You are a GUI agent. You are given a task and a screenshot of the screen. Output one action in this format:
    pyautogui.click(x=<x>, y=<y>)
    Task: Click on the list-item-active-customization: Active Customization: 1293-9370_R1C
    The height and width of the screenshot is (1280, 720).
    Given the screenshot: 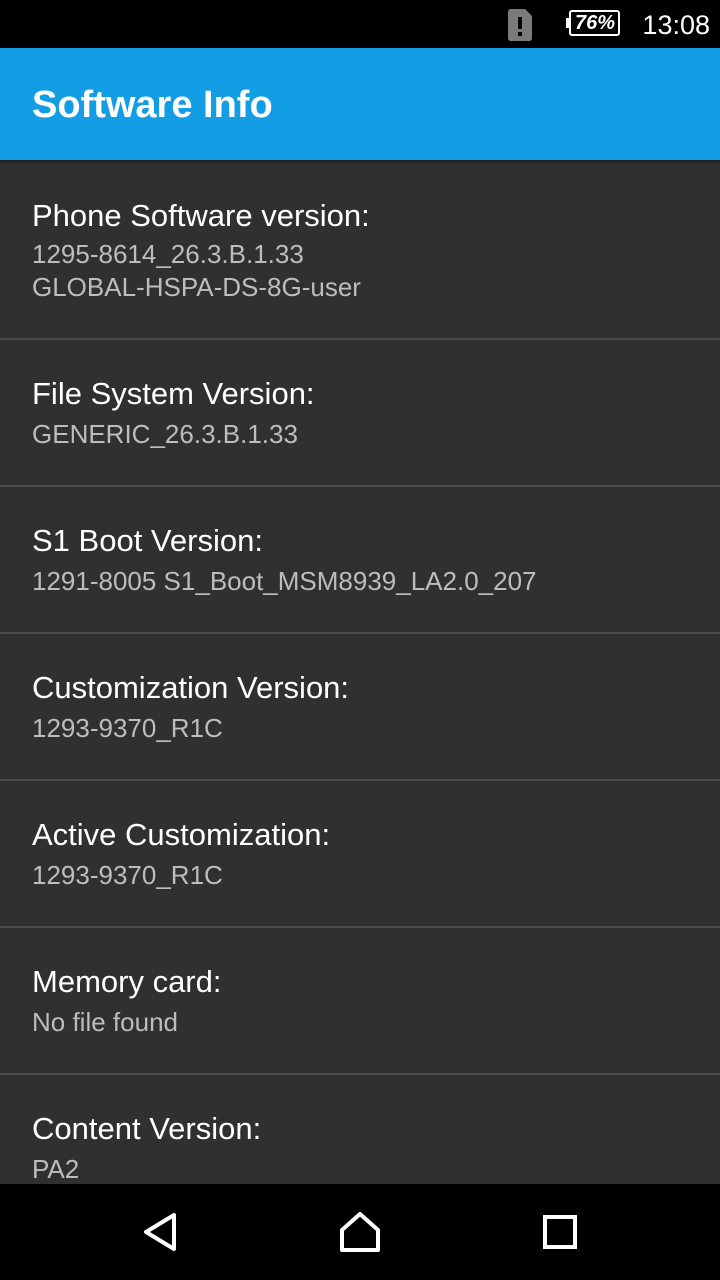 What is the action you would take?
    pyautogui.click(x=360, y=854)
    